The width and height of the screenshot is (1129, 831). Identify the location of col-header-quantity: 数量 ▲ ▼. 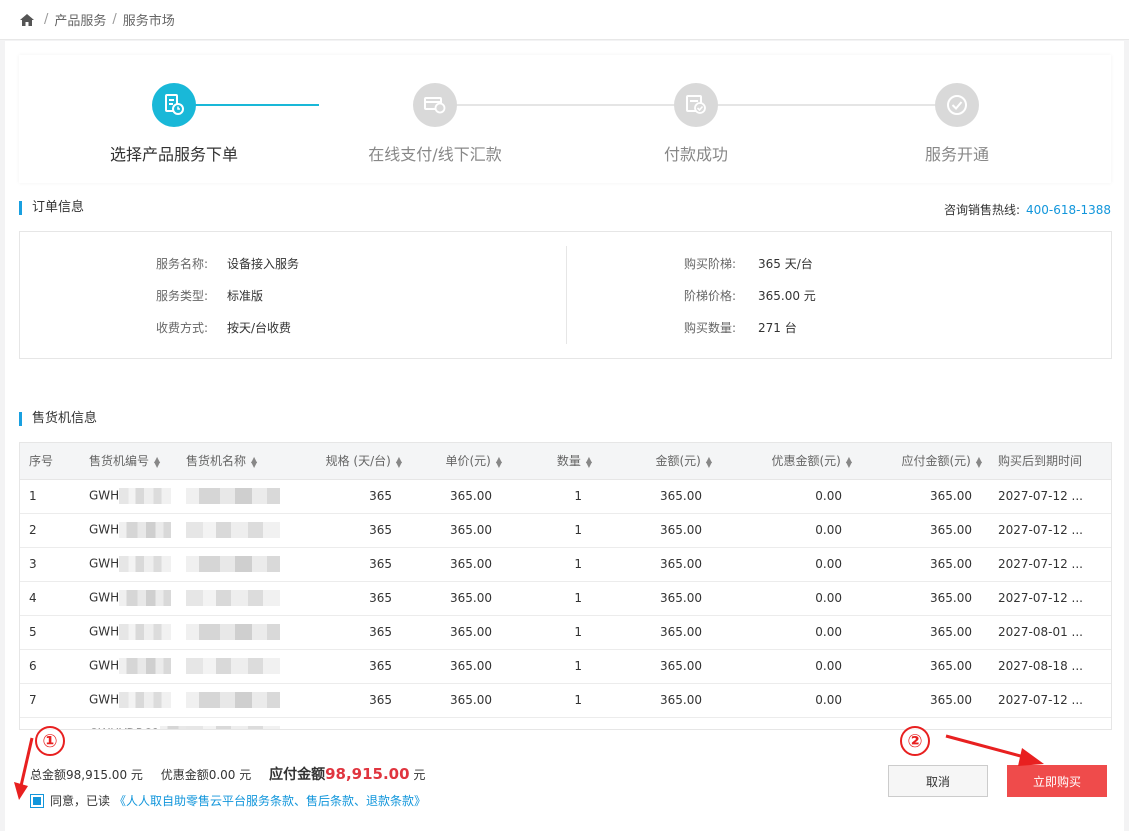
(555, 461).